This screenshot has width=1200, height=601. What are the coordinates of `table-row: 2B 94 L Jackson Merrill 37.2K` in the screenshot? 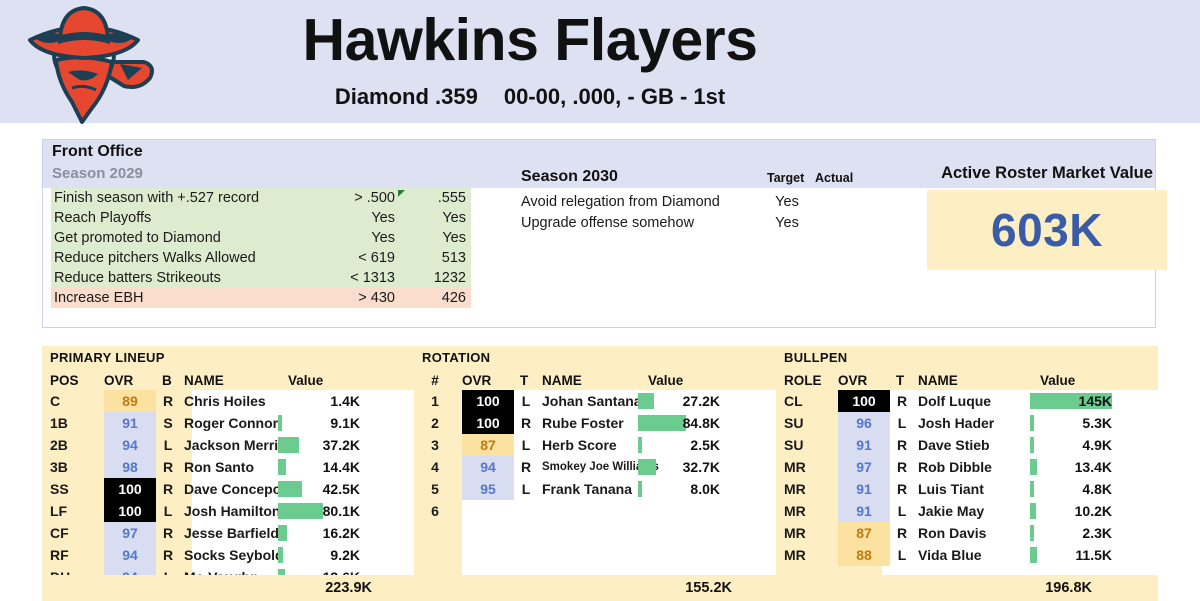 It's located at (228, 445).